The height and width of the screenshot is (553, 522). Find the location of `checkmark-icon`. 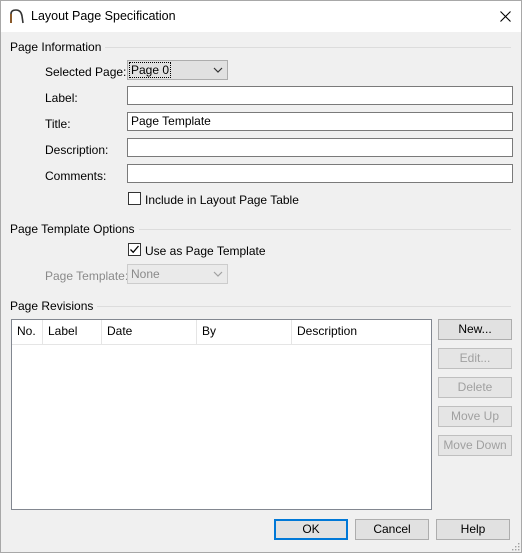

checkmark-icon is located at coordinates (134, 249).